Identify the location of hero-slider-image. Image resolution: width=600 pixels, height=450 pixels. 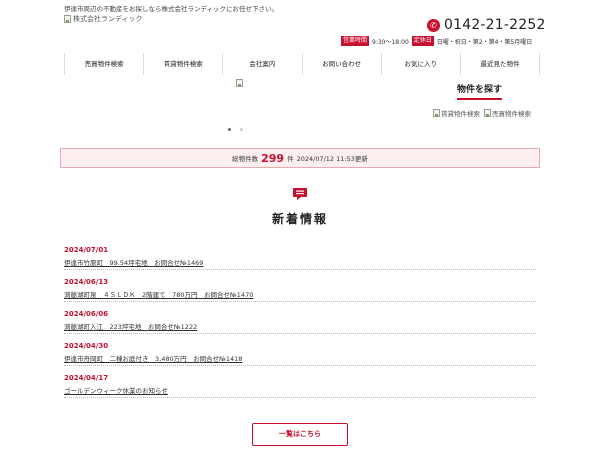
(239, 83).